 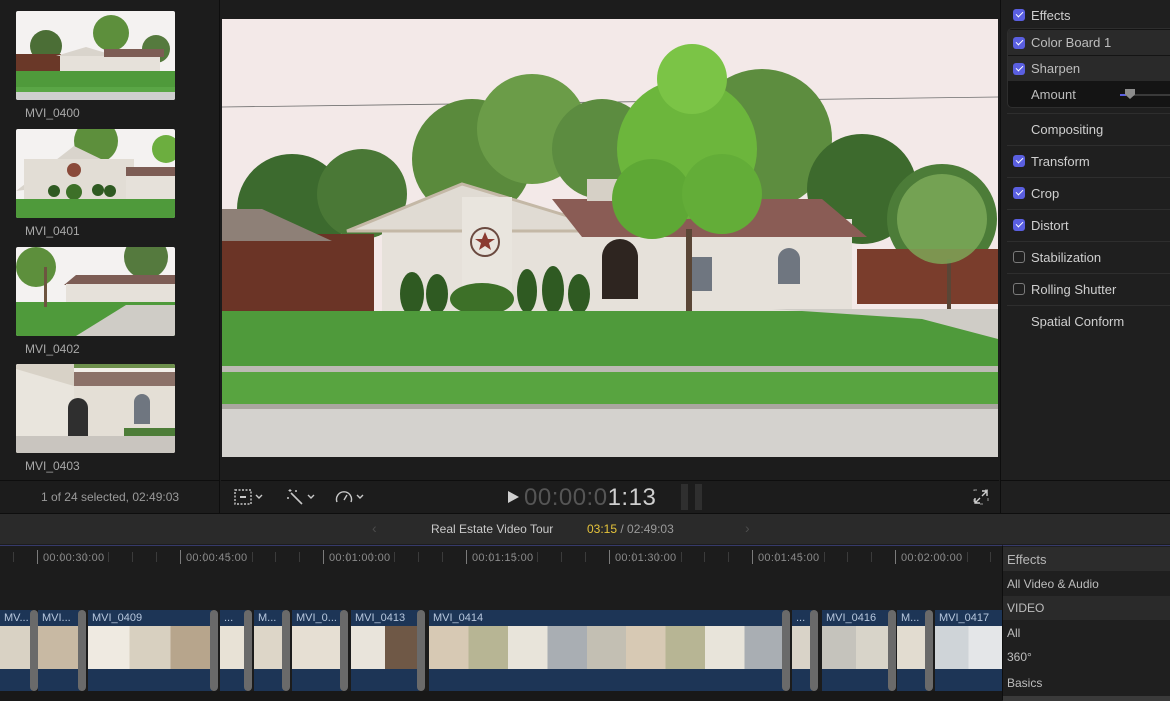 What do you see at coordinates (1086, 657) in the screenshot?
I see `effects-category: 360°` at bounding box center [1086, 657].